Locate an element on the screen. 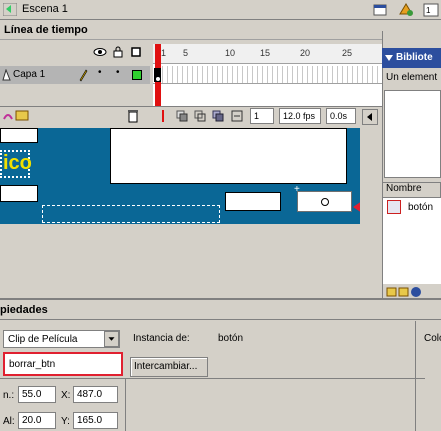  onion-skin-icon is located at coordinates (182, 116).